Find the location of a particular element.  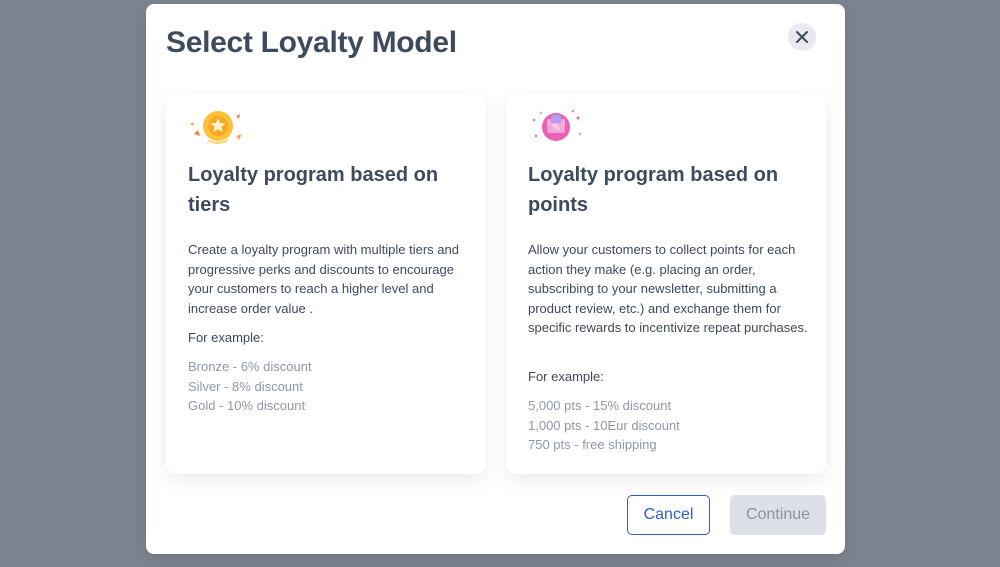

example-item: 5,000 pts - 15% discount is located at coordinates (600, 405).